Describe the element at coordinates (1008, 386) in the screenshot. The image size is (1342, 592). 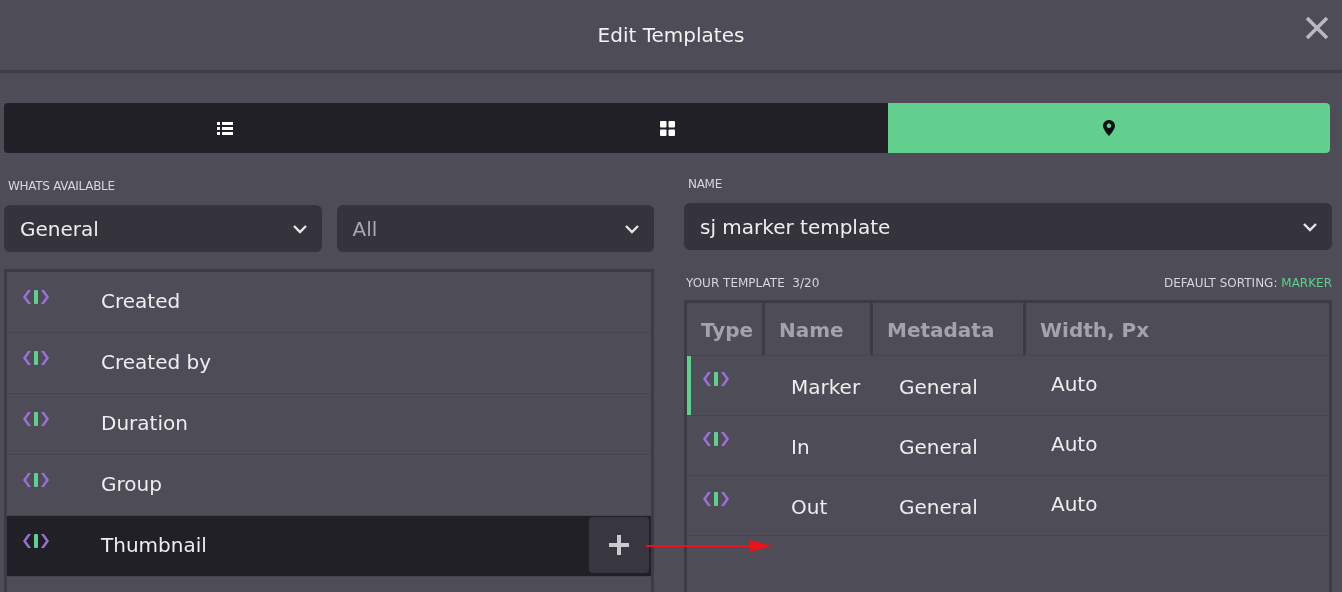
I see `template-row: Marker General Auto` at that location.